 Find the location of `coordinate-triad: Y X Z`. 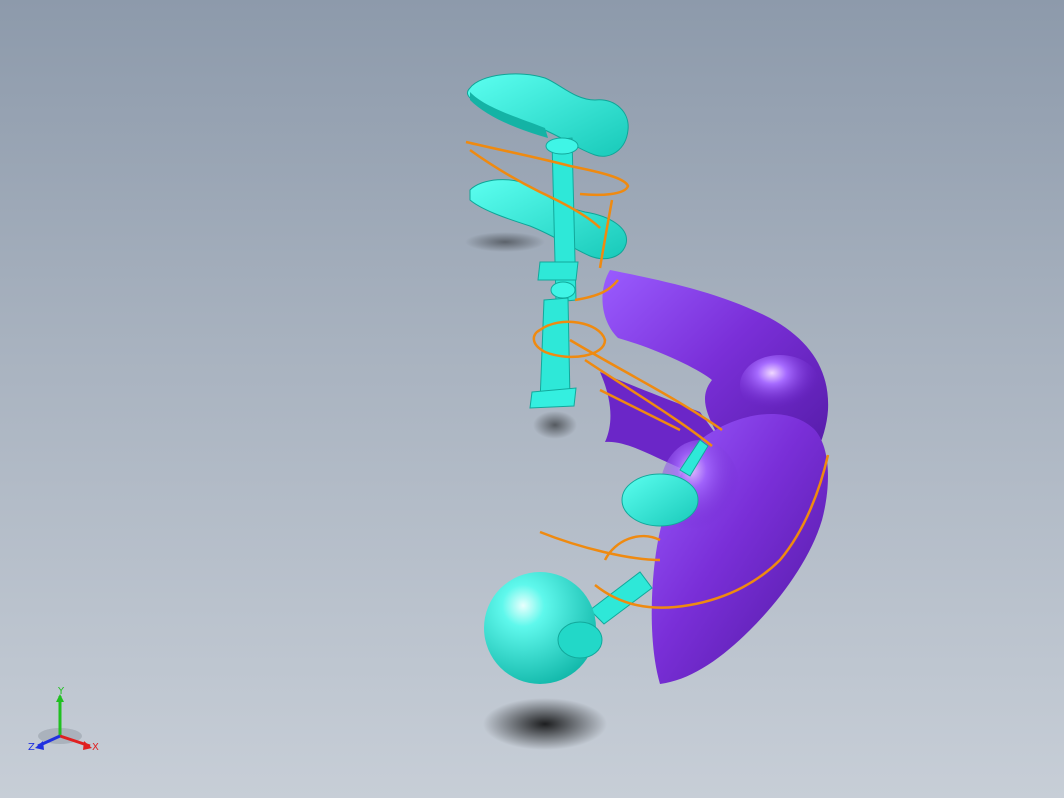

coordinate-triad: Y X Z is located at coordinates (63, 719).